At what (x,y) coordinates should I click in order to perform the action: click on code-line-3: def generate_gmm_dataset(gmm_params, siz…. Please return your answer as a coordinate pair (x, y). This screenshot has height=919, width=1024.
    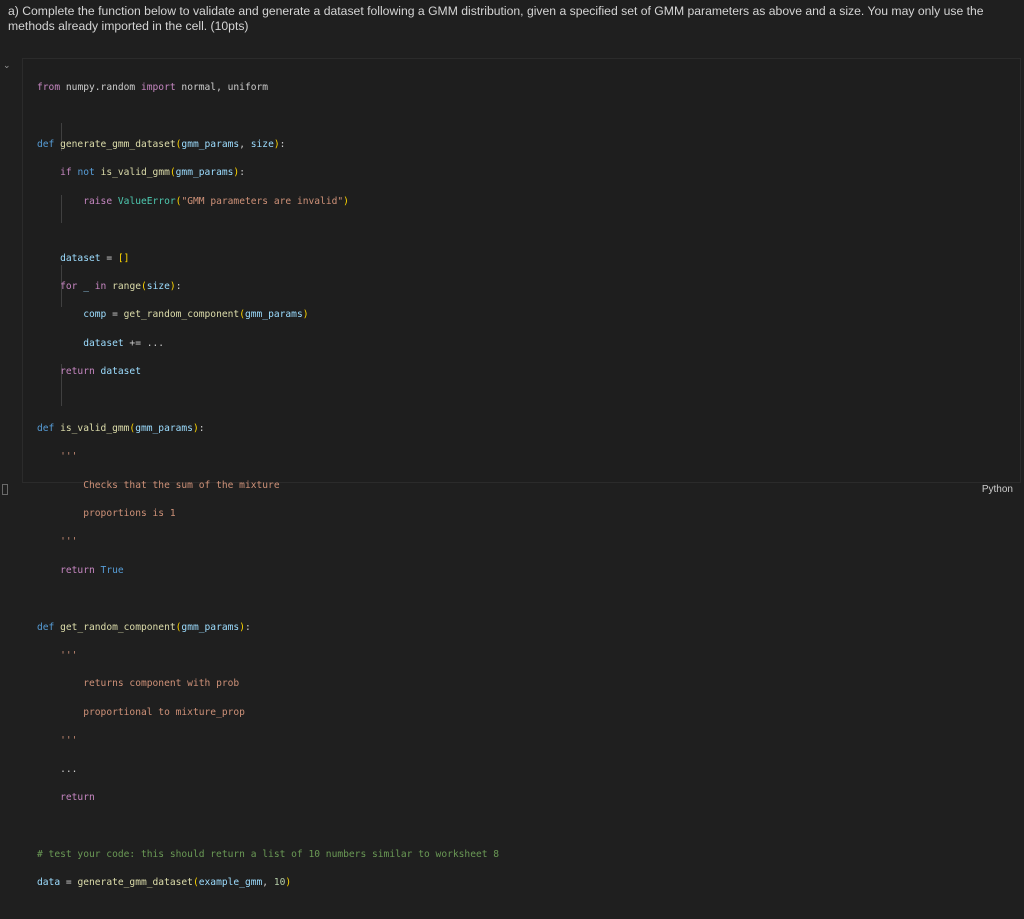
    Looking at the image, I should click on (161, 144).